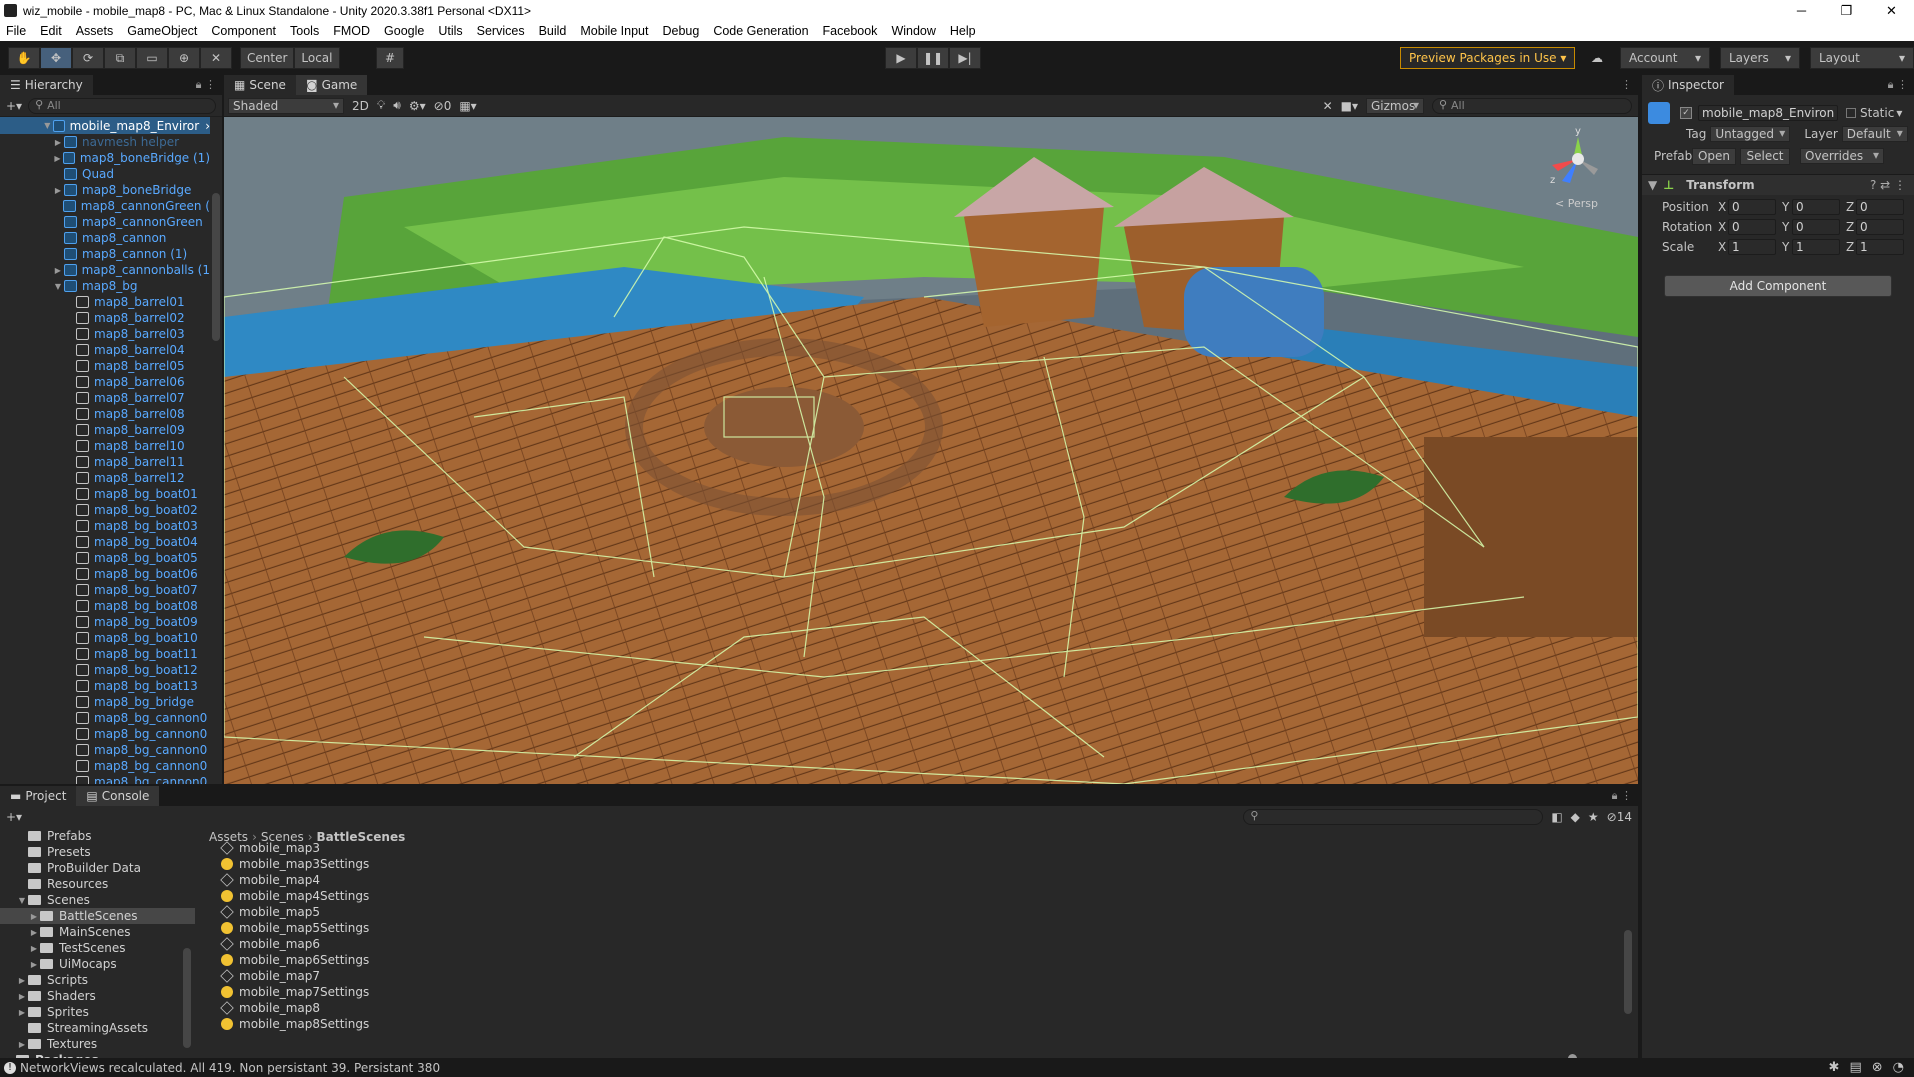 Image resolution: width=1914 pixels, height=1077 pixels. Describe the element at coordinates (1665, 58) in the screenshot. I see `account-dropdown: Account ▾` at that location.